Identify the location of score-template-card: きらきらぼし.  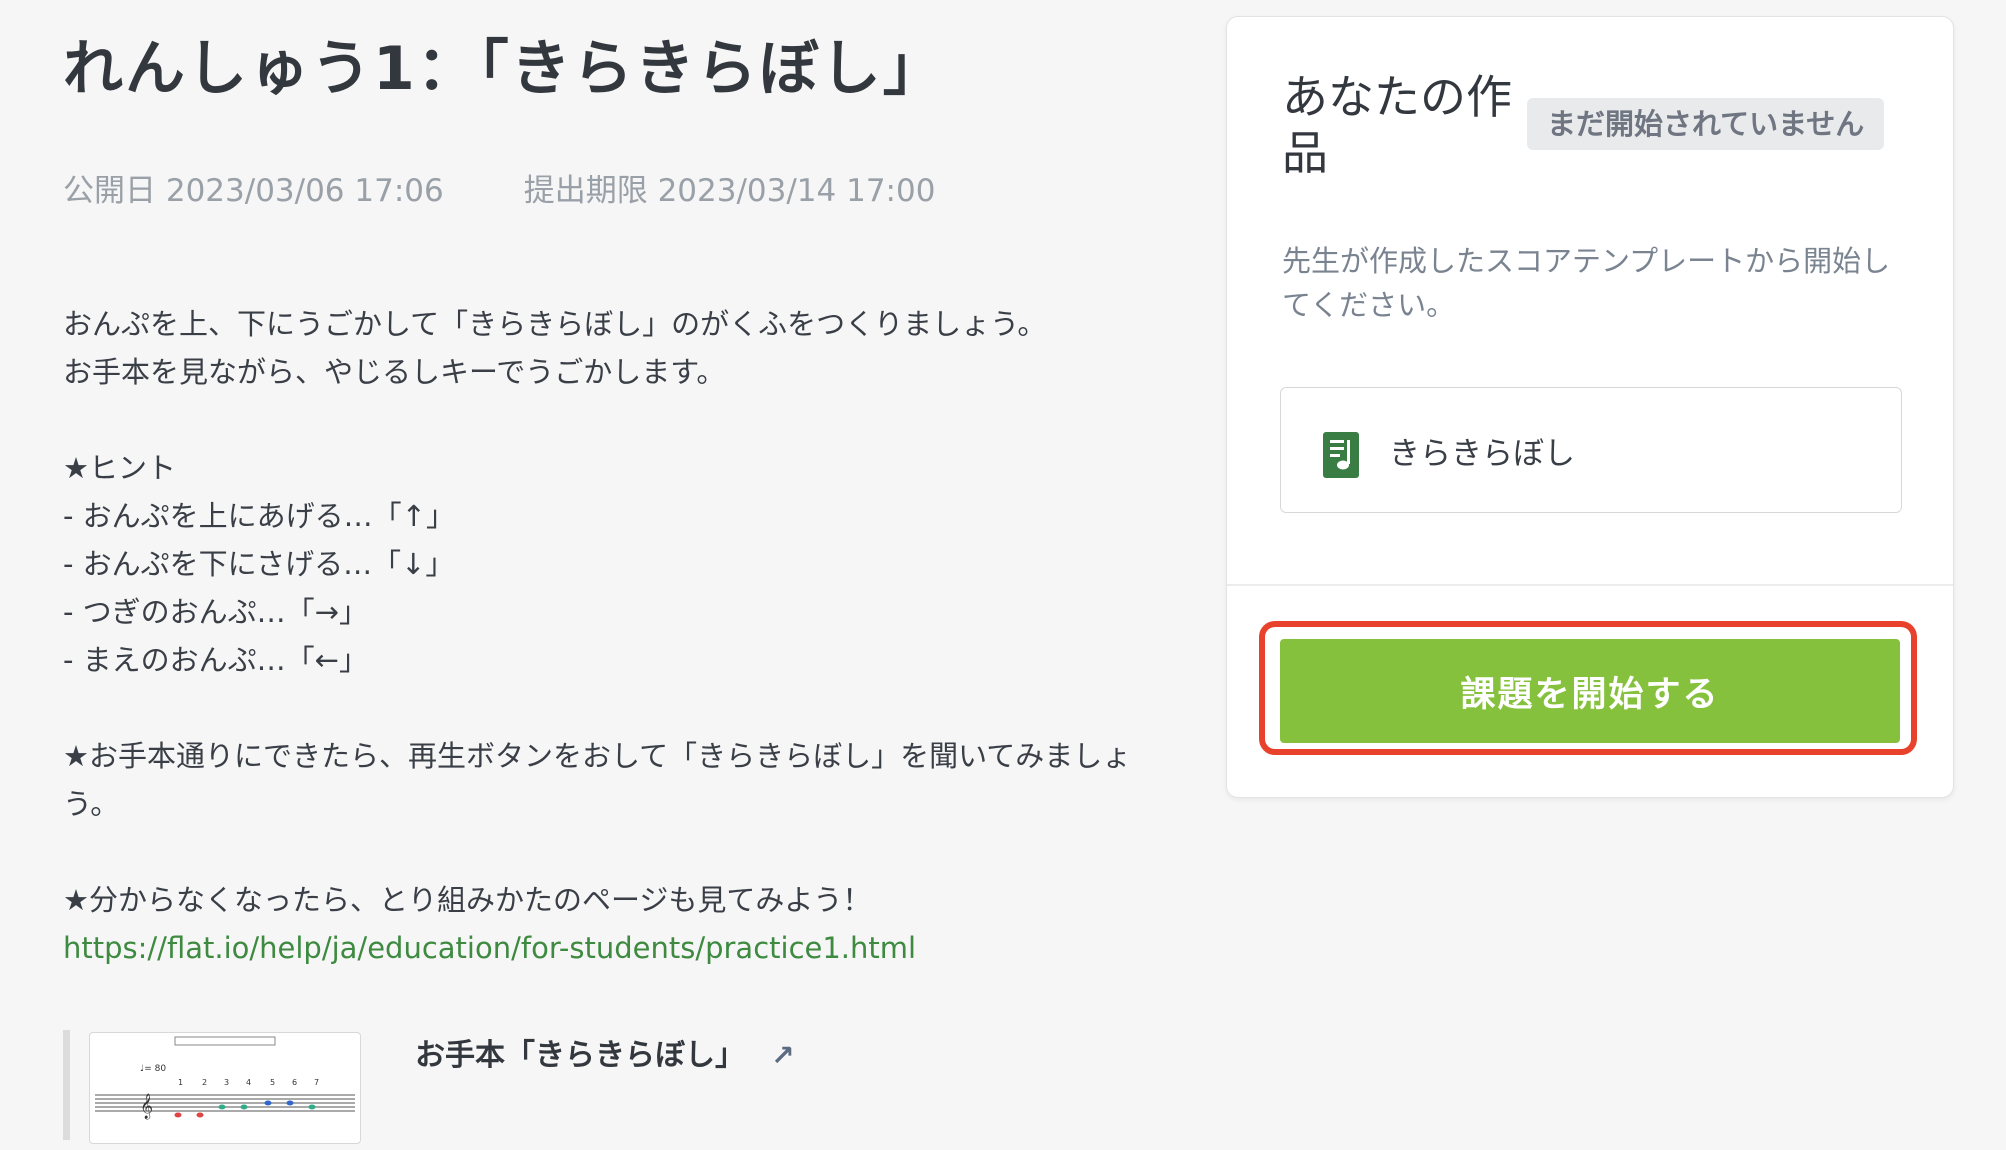
(1591, 450).